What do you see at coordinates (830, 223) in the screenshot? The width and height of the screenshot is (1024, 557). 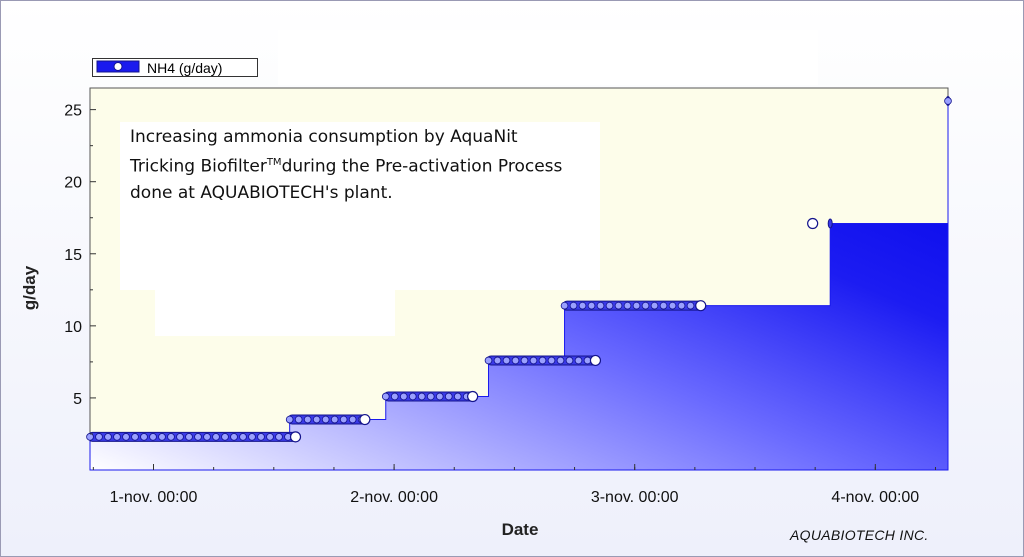 I see `step-marker-band` at bounding box center [830, 223].